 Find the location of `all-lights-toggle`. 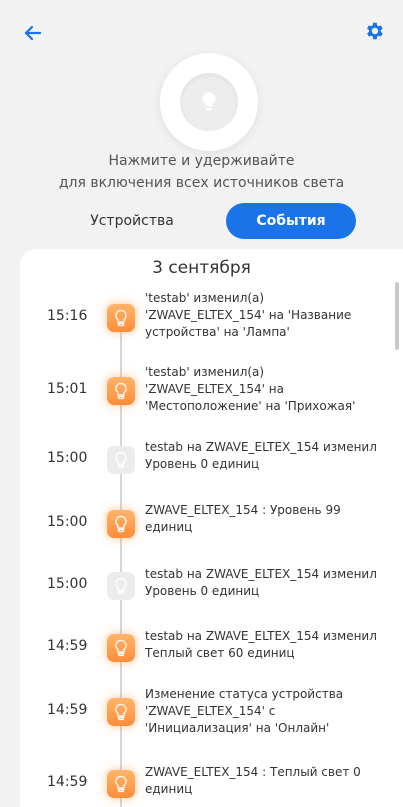

all-lights-toggle is located at coordinates (209, 102).